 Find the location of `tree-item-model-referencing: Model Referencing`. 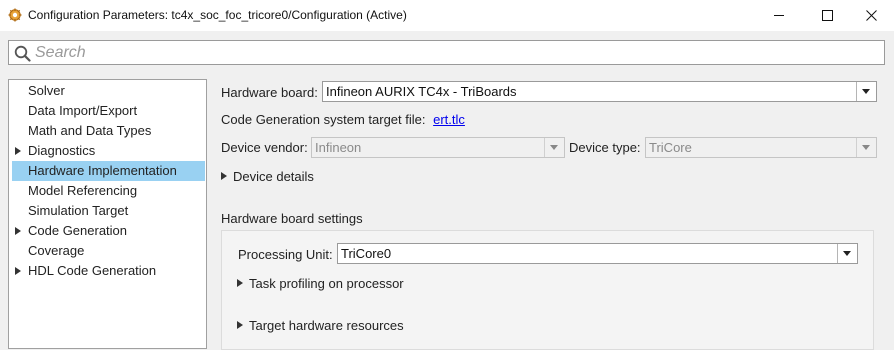

tree-item-model-referencing: Model Referencing is located at coordinates (108, 191).